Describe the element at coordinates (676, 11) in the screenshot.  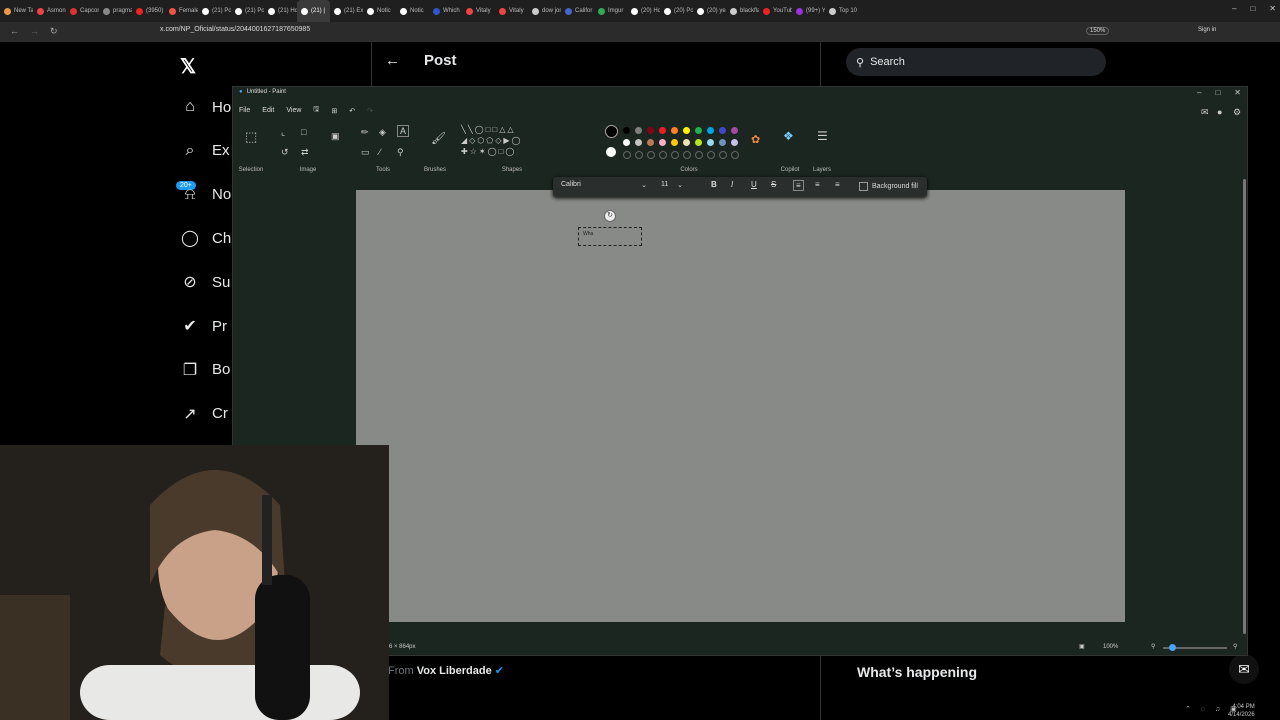
I see `browser-tab: (20) Po` at that location.